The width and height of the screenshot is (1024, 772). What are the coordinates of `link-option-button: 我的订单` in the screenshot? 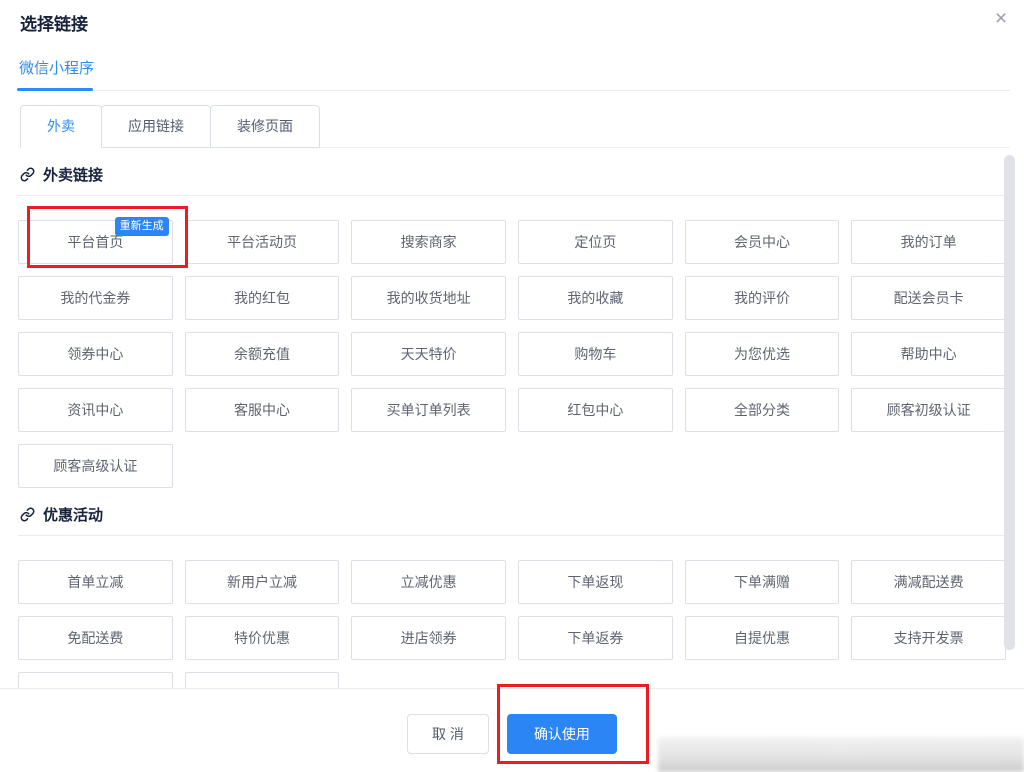 It's located at (928, 242).